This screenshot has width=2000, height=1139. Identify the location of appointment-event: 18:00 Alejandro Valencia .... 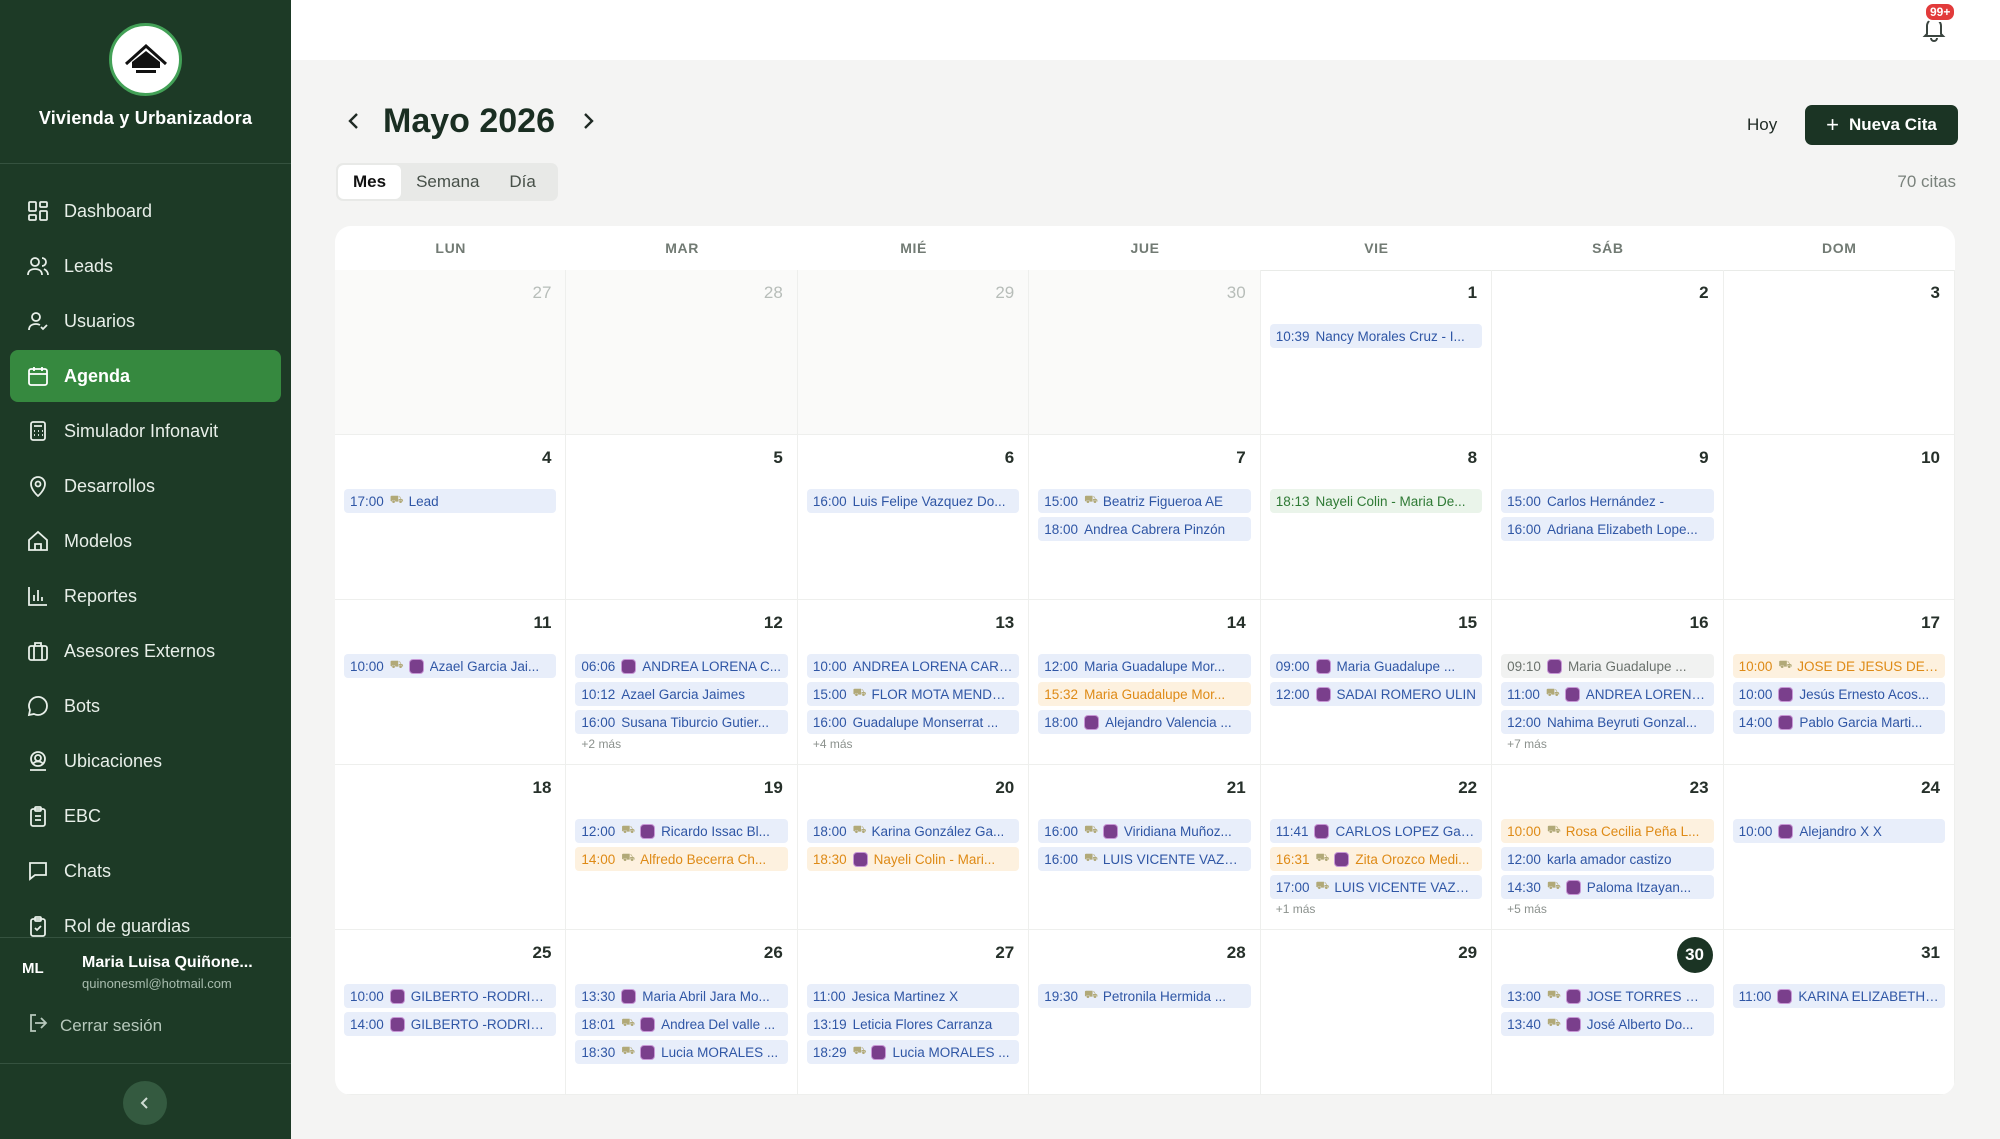
(1144, 722).